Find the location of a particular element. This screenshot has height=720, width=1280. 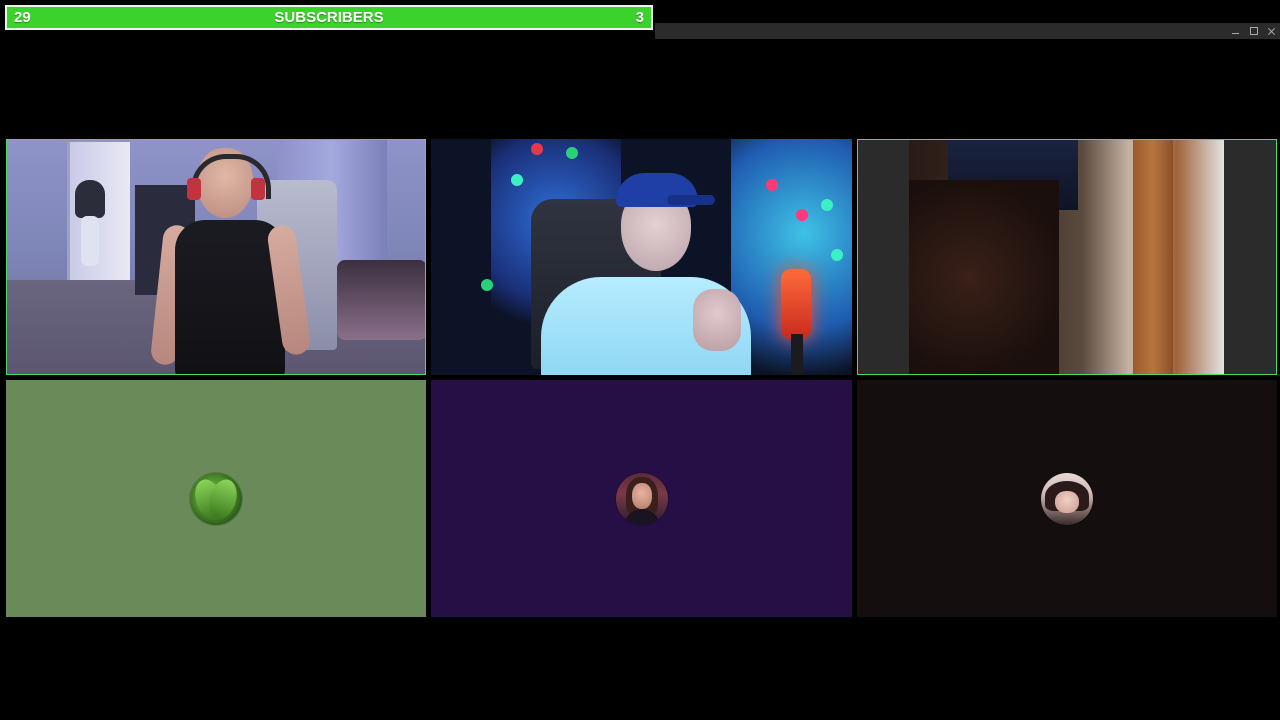

goal-current-count: 29 is located at coordinates (22, 17).